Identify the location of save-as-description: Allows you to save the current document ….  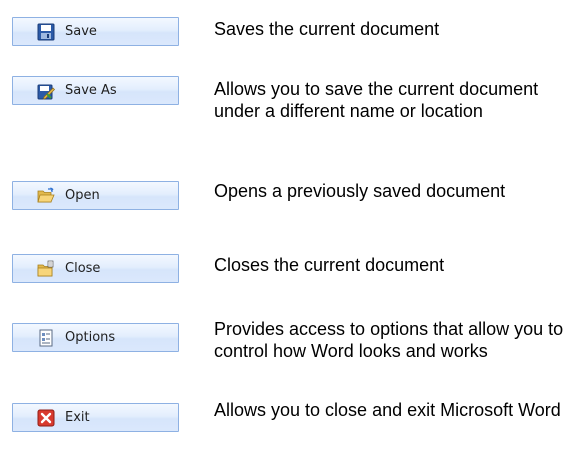
(376, 100).